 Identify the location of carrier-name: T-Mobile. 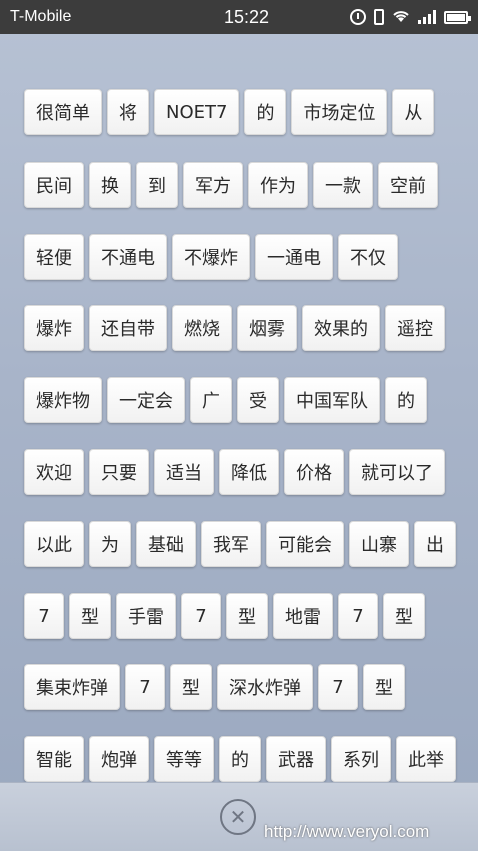
(41, 16).